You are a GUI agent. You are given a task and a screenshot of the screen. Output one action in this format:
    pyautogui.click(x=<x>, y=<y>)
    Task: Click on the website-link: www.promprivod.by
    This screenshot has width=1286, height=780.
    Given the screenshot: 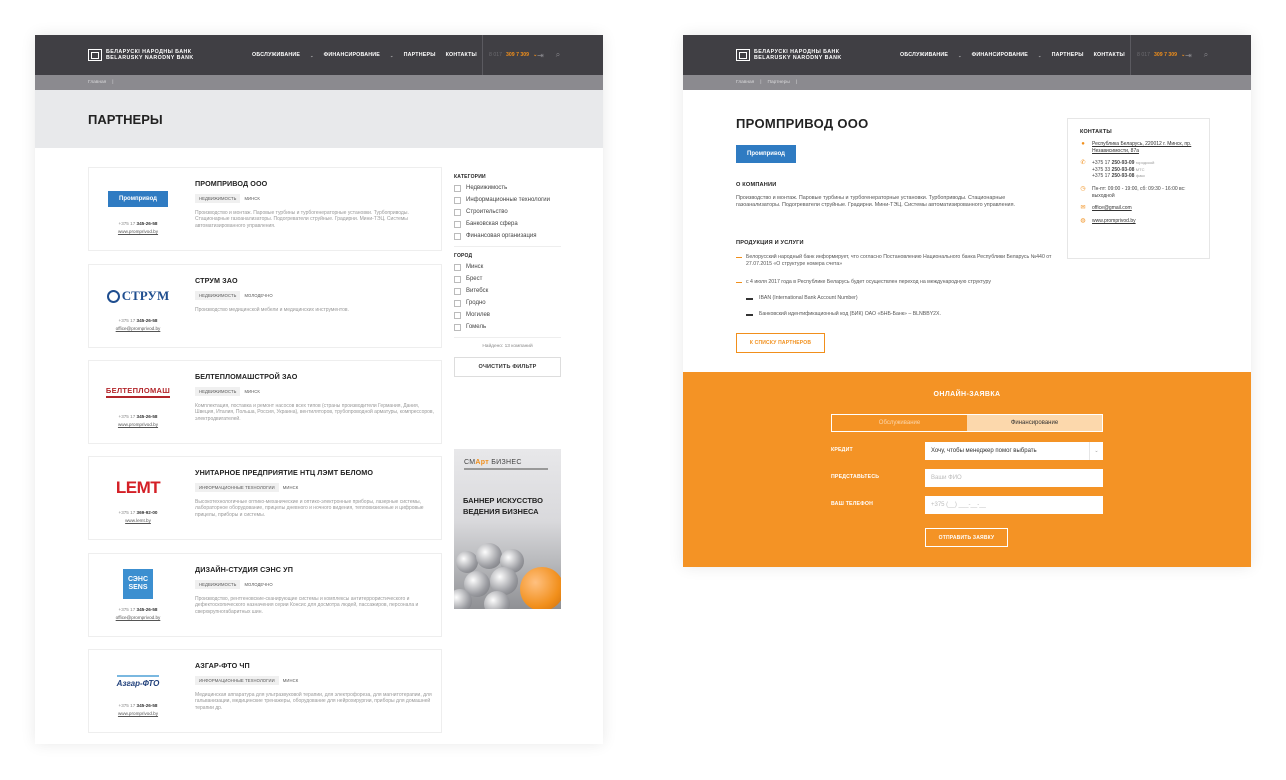 What is the action you would take?
    pyautogui.click(x=1114, y=221)
    